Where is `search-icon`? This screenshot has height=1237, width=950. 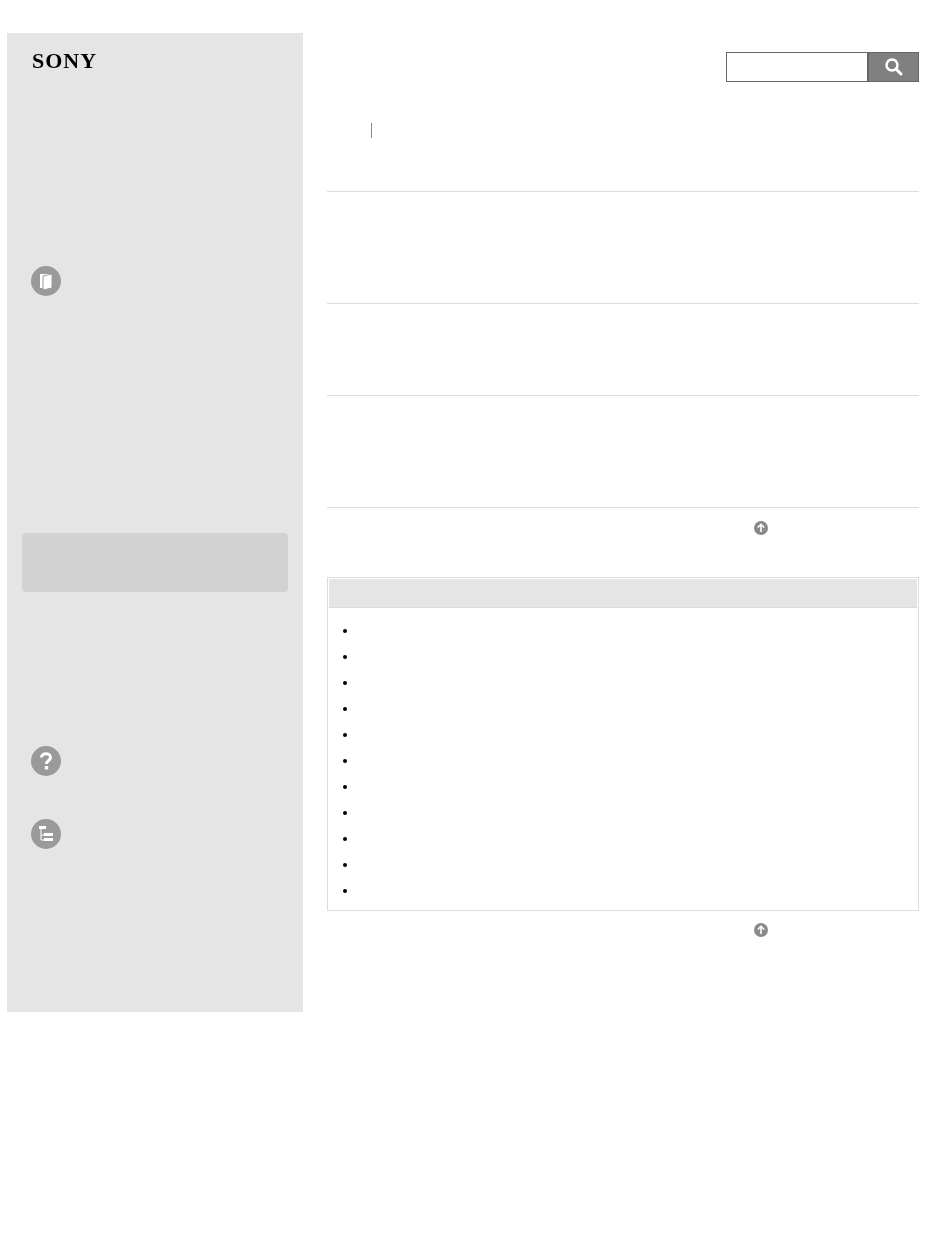 search-icon is located at coordinates (893, 67).